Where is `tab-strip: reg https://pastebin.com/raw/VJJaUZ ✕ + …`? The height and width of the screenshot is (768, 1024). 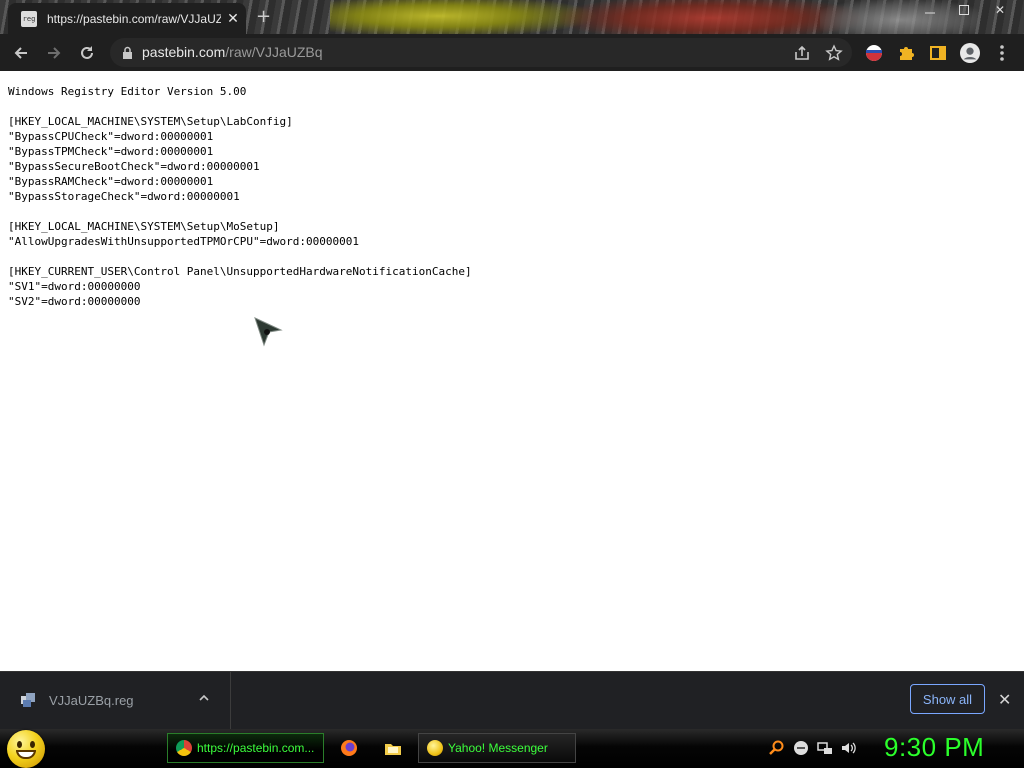
tab-strip: reg https://pastebin.com/raw/VJJaUZ ✕ + … is located at coordinates (512, 17).